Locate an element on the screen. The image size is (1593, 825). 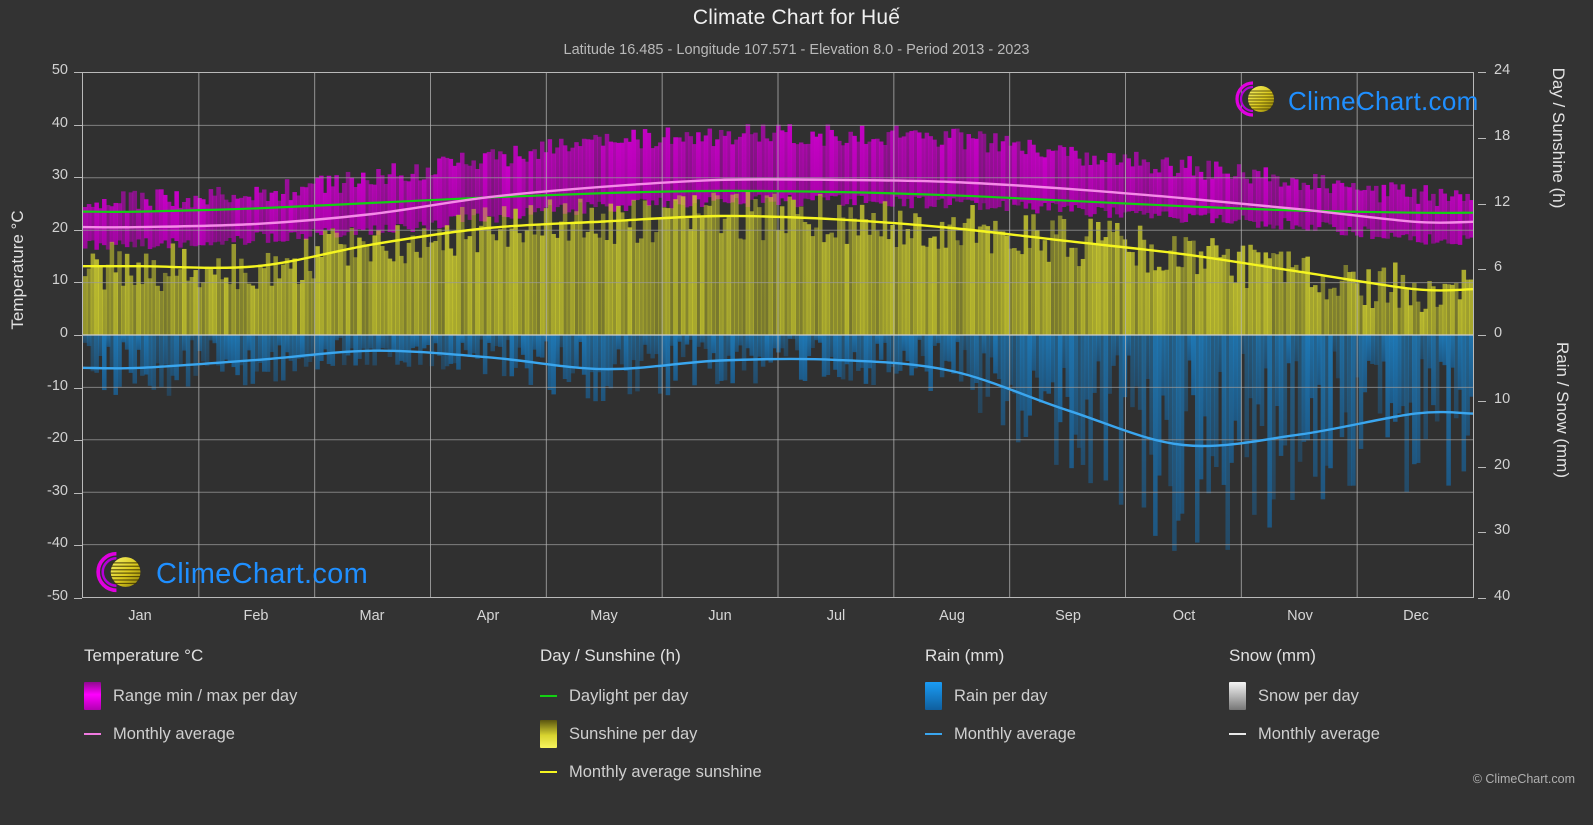
y-tick-right: 24 is located at coordinates (1502, 70).